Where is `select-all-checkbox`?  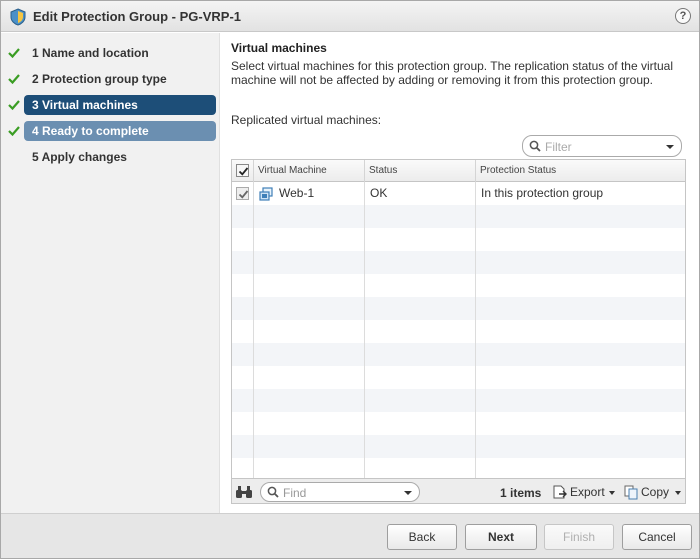
select-all-checkbox is located at coordinates (242, 170).